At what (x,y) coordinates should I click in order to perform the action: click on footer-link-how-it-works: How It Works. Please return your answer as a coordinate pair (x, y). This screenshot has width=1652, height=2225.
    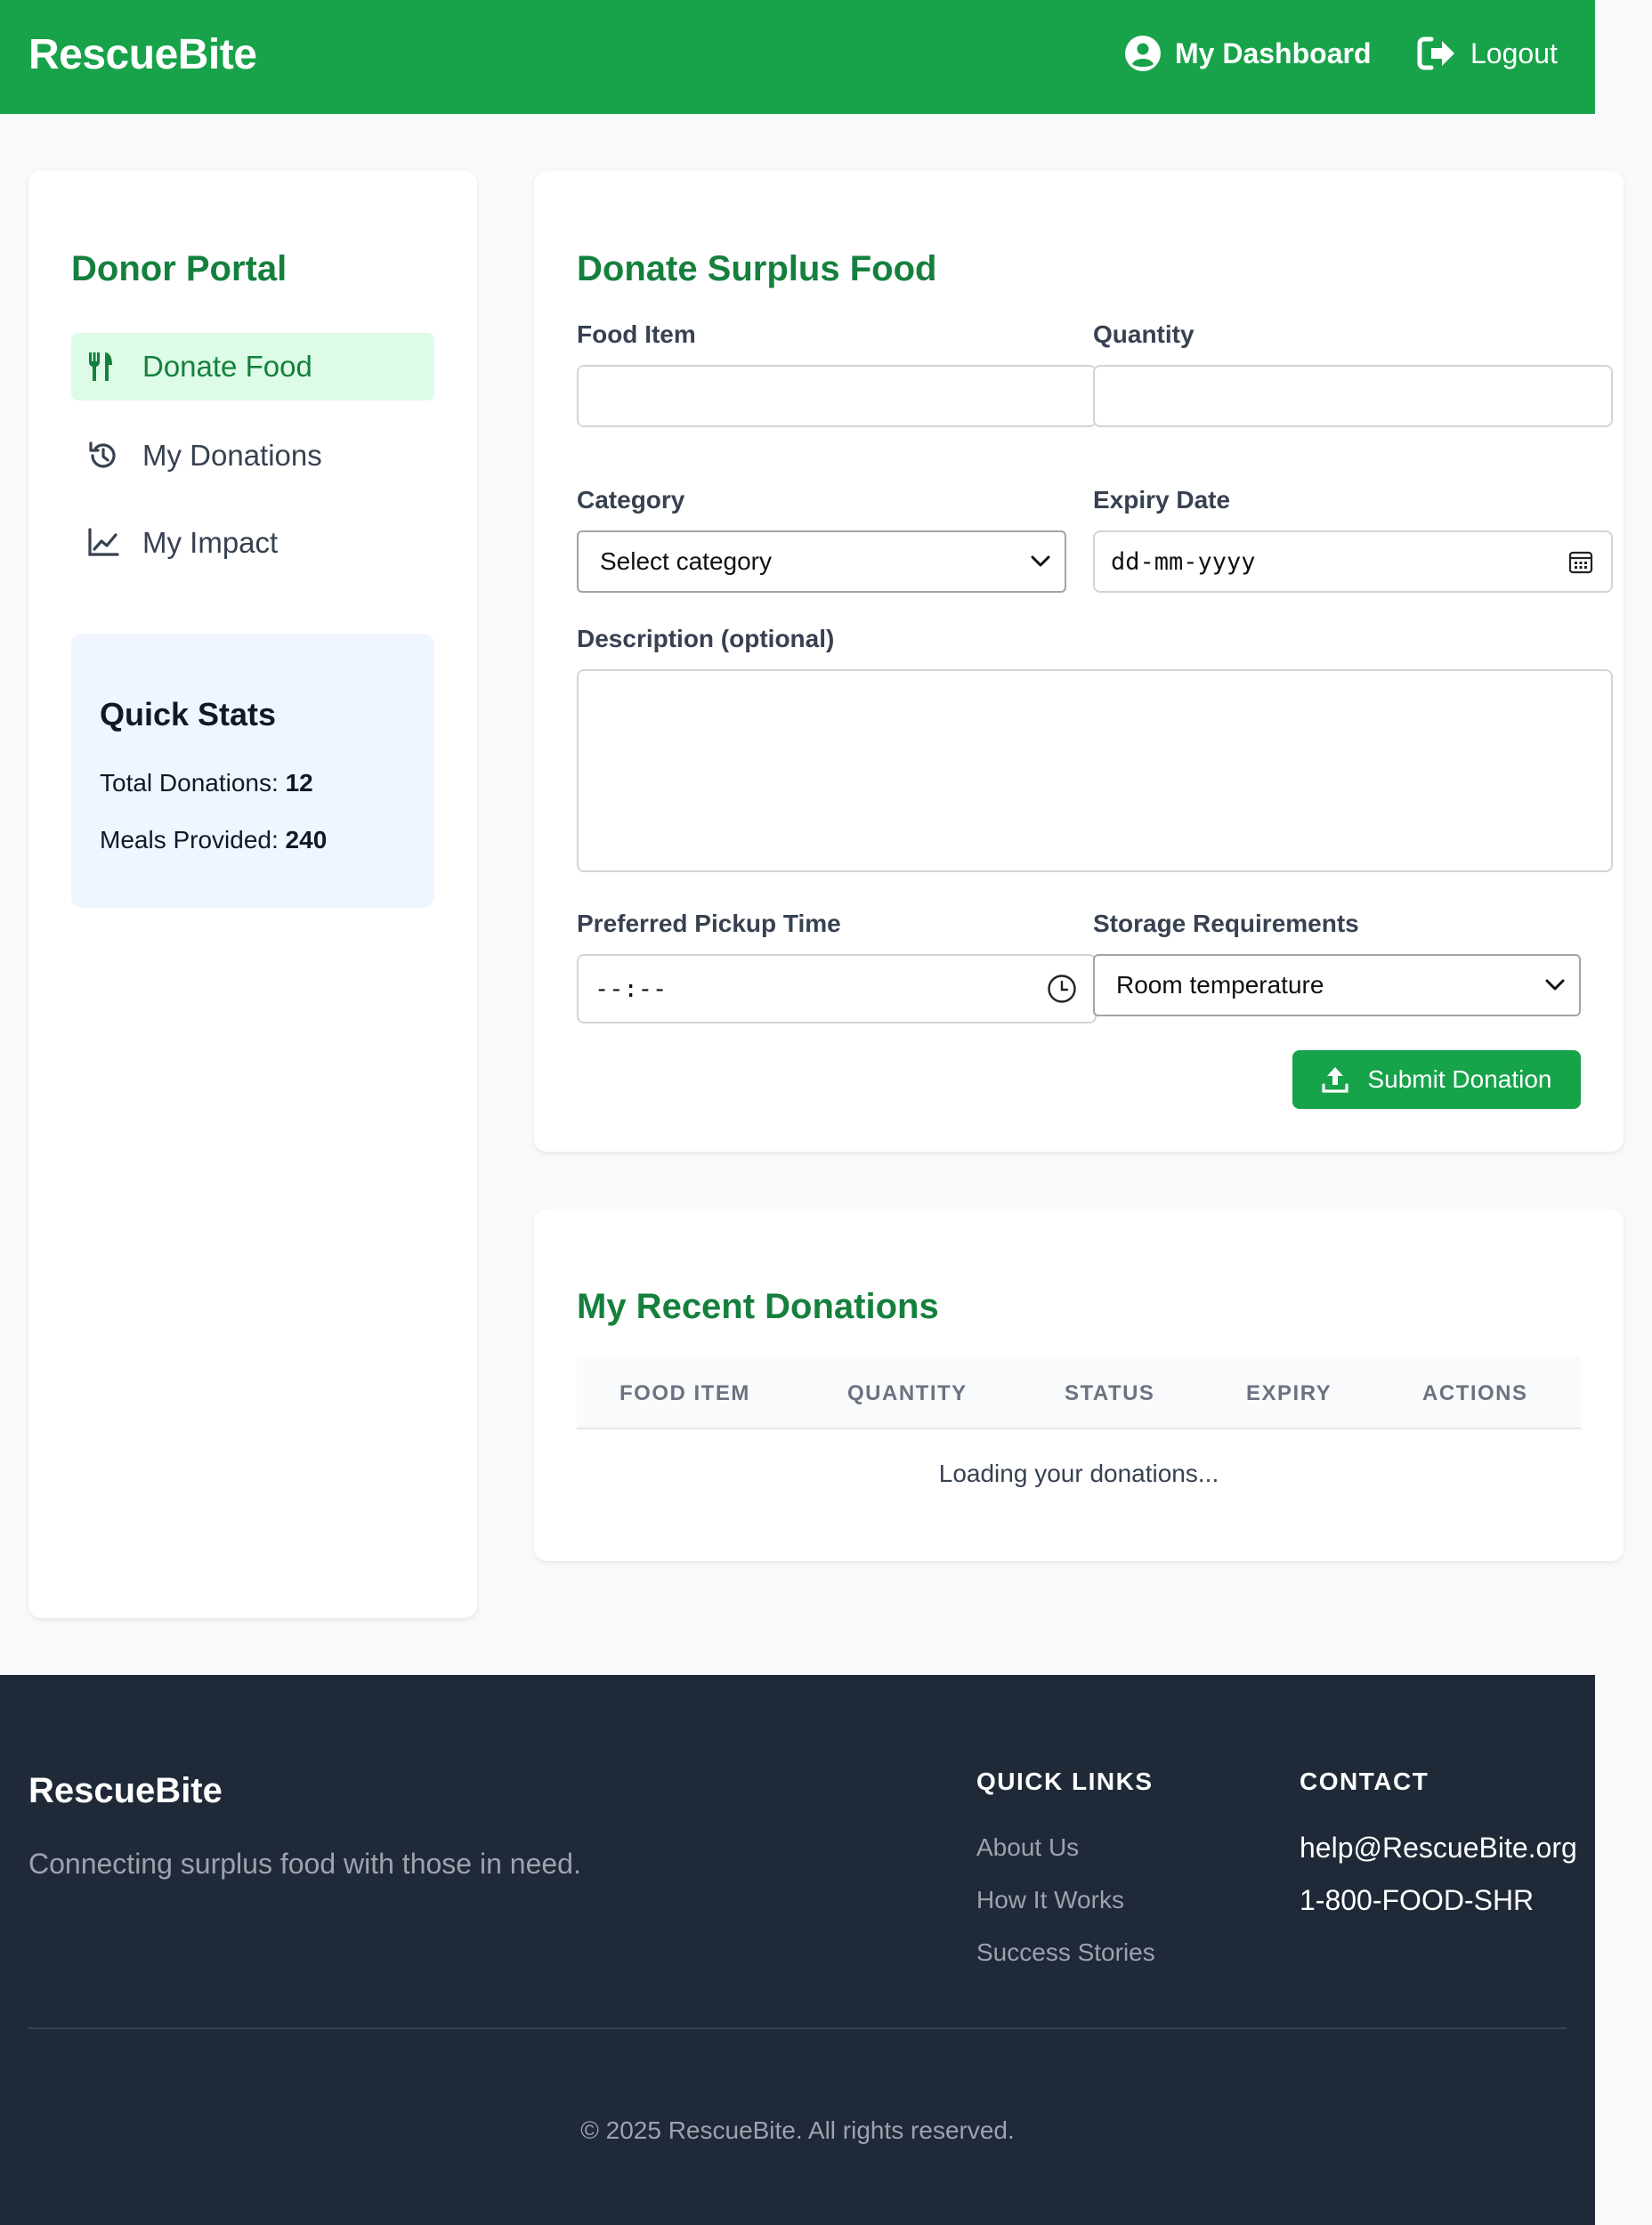
    Looking at the image, I should click on (1050, 1900).